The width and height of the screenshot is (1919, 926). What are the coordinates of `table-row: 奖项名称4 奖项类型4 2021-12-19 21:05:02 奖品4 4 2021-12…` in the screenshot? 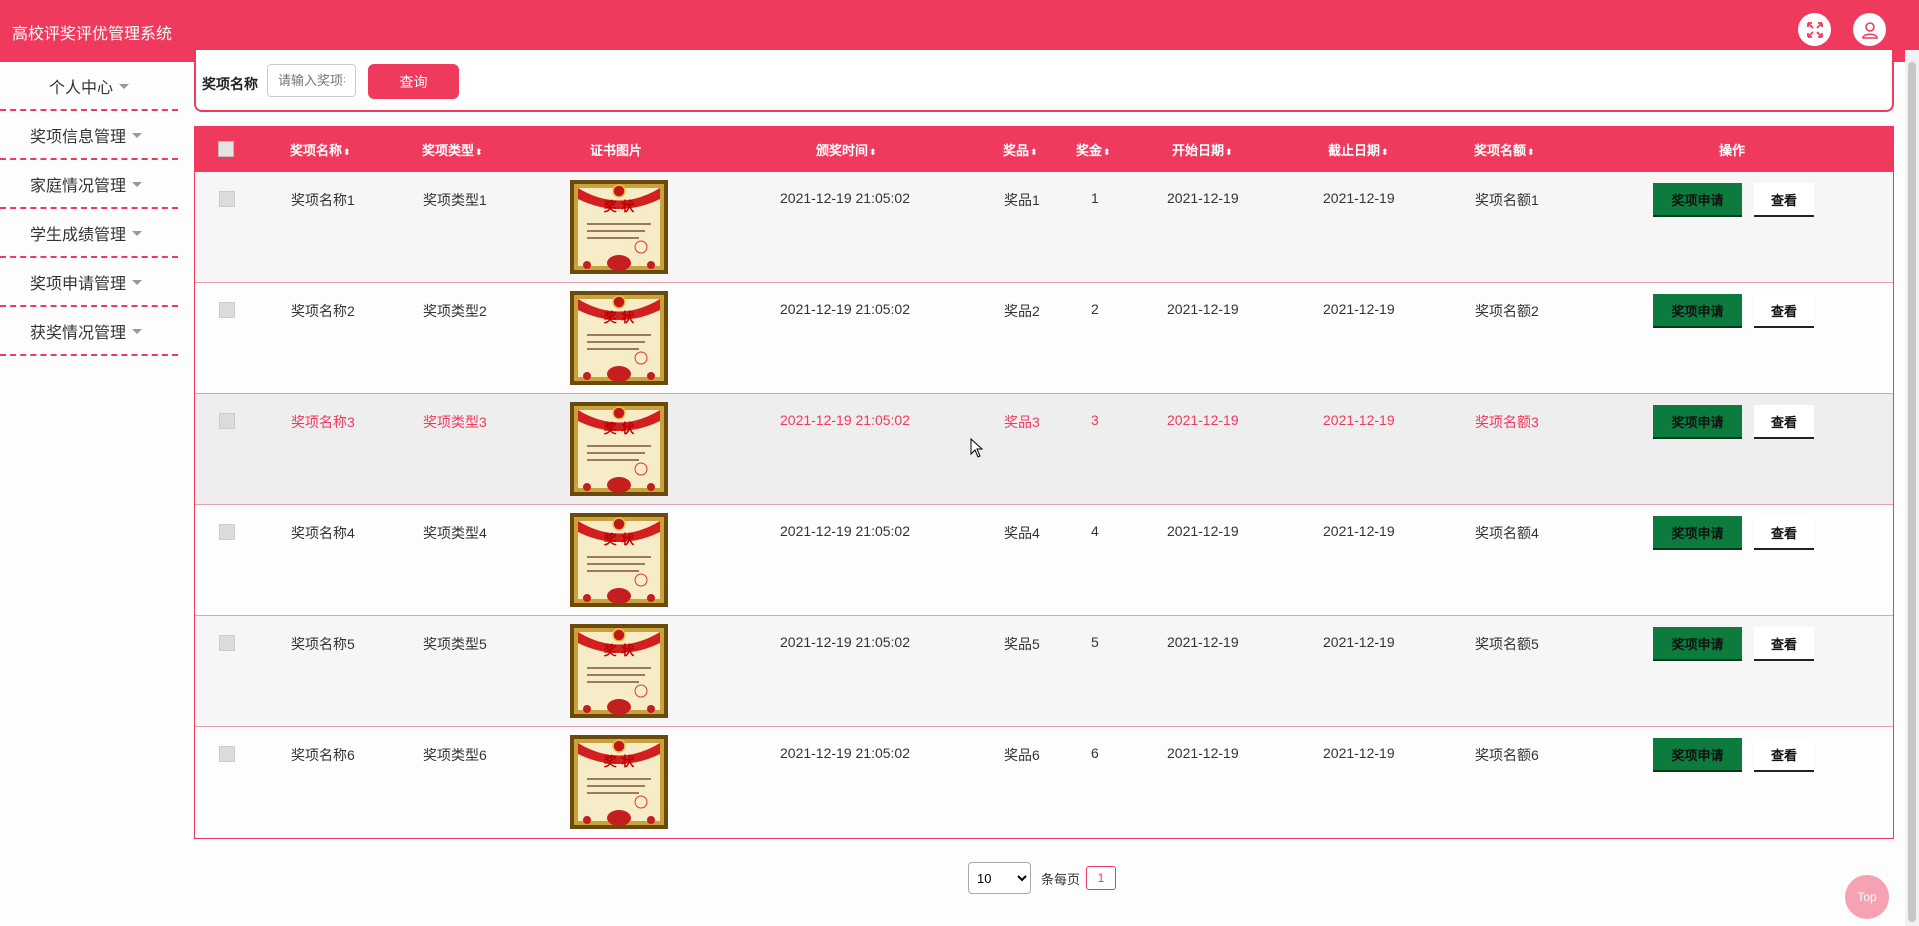 It's located at (1044, 560).